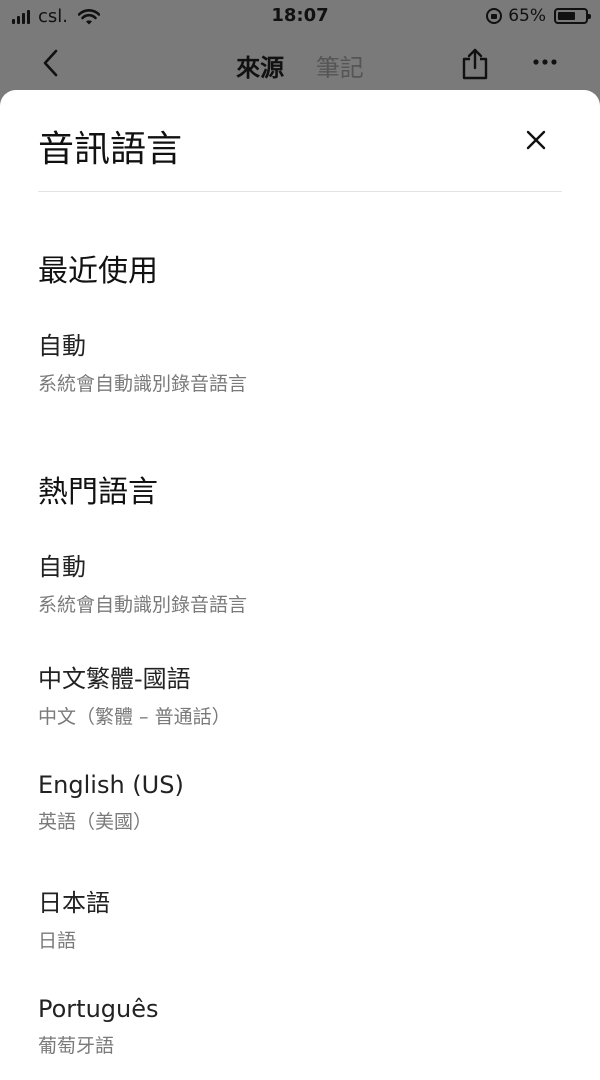 The image size is (600, 1080). Describe the element at coordinates (527, 16) in the screenshot. I see `battery-percent: 65%` at that location.